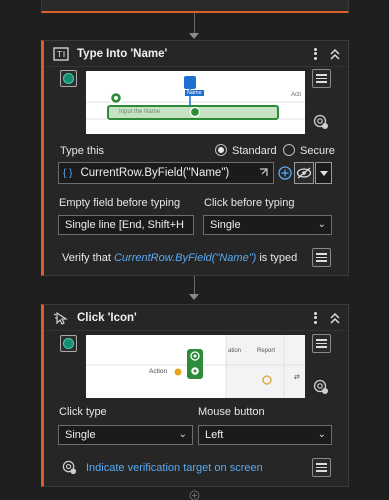 The height and width of the screenshot is (500, 389). Describe the element at coordinates (125, 435) in the screenshot. I see `click-type-dropdown: Single ⌄` at that location.